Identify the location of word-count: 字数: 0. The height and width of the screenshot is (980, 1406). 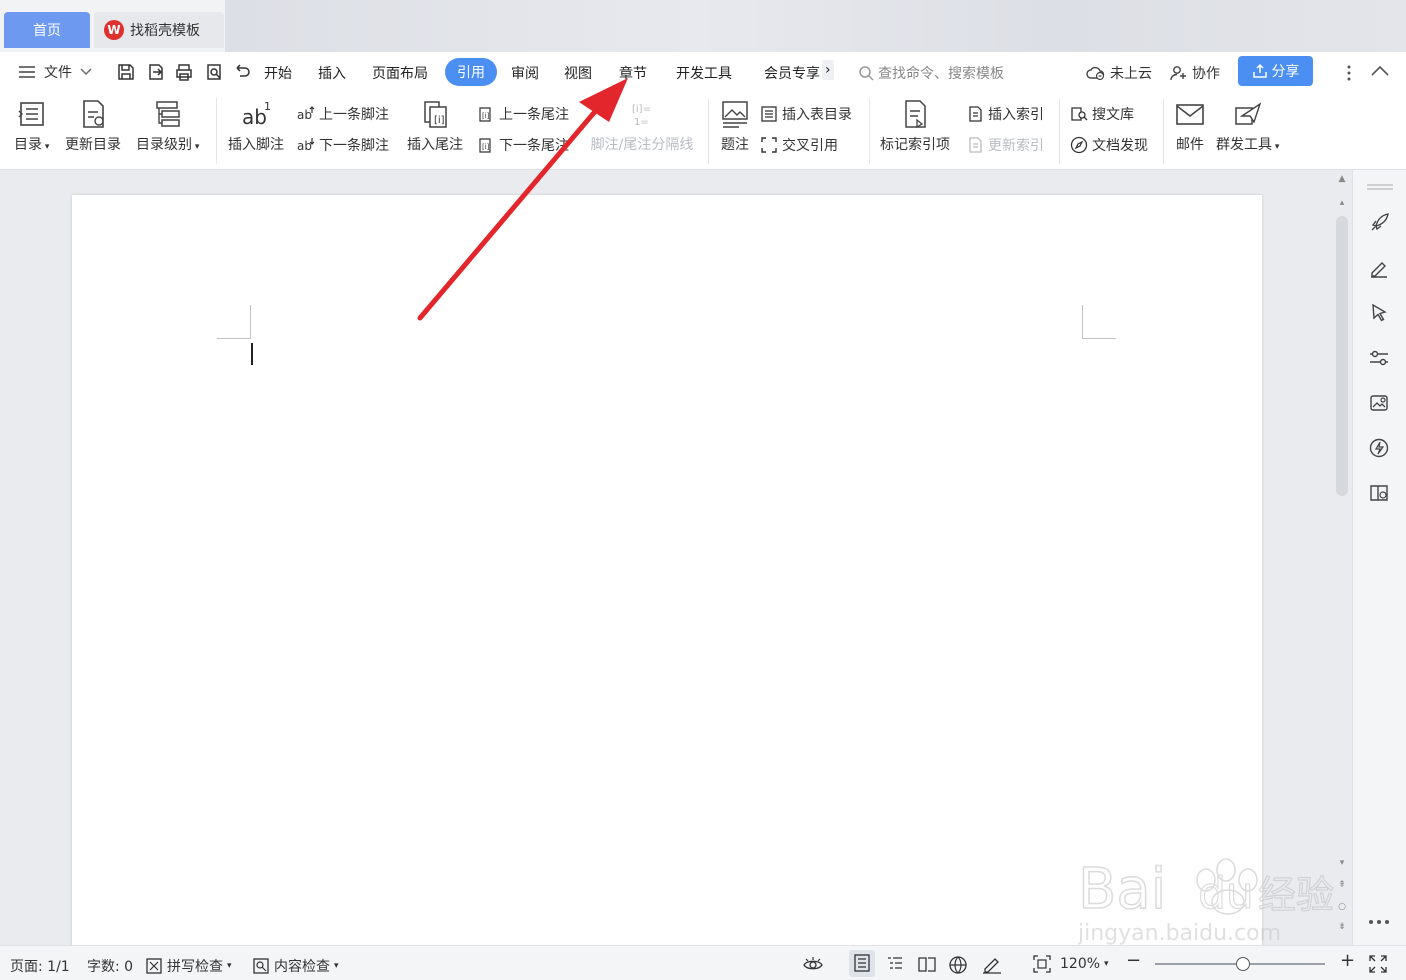
(110, 966).